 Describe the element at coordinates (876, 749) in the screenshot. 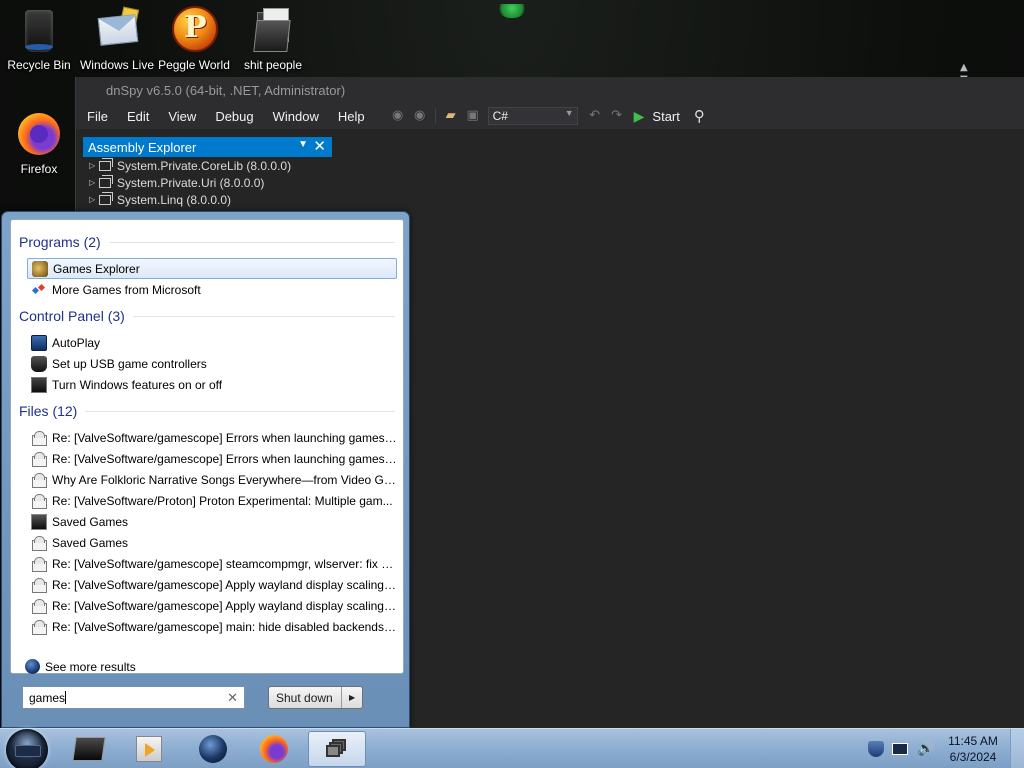

I see `security-shield-icon` at that location.